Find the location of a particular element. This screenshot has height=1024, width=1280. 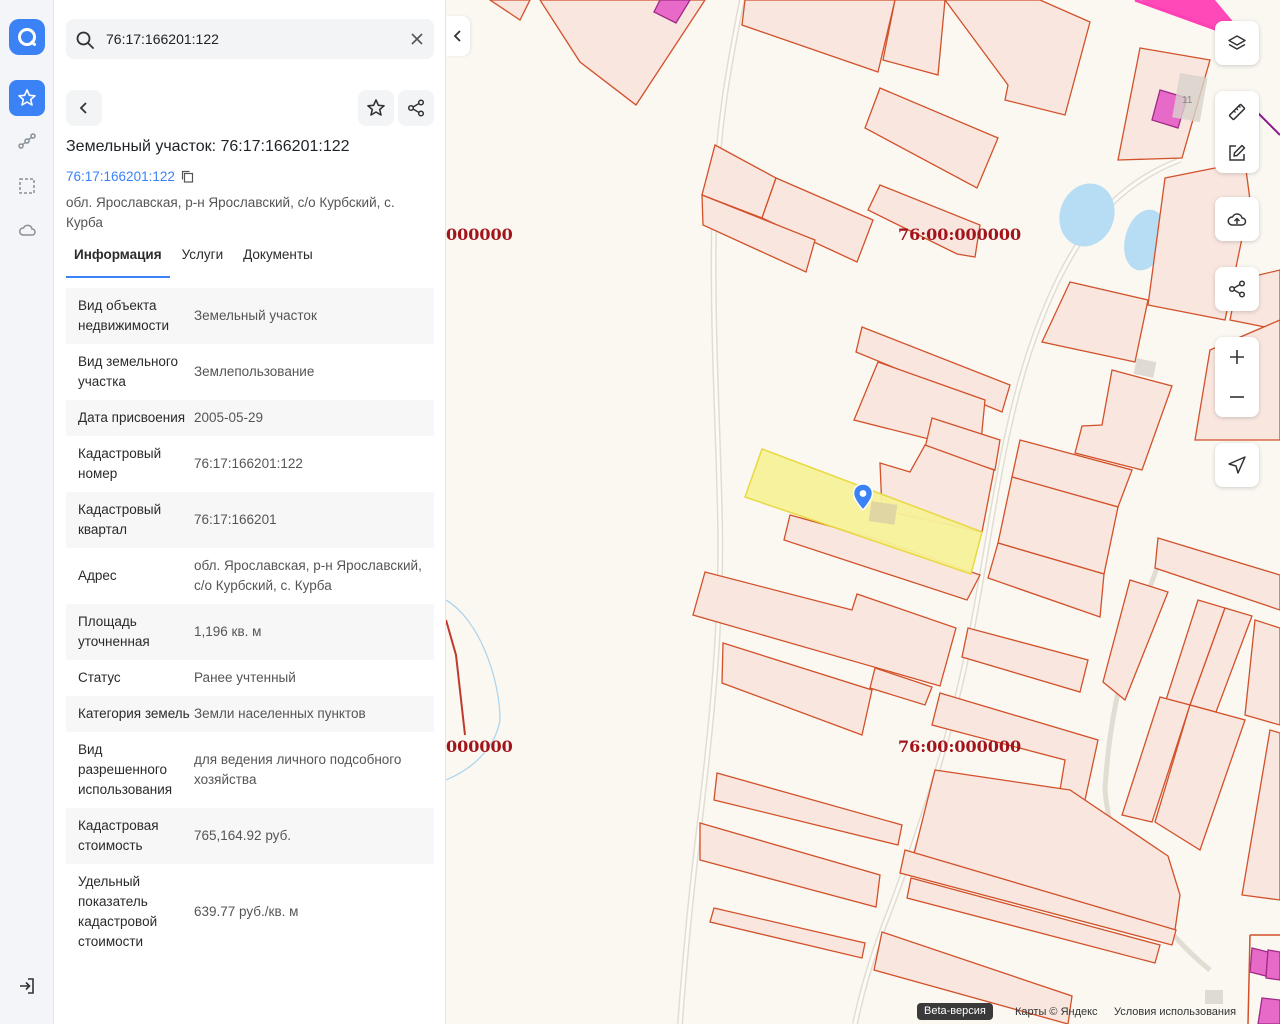

row-value: 76:17:166201:122 is located at coordinates (248, 463).